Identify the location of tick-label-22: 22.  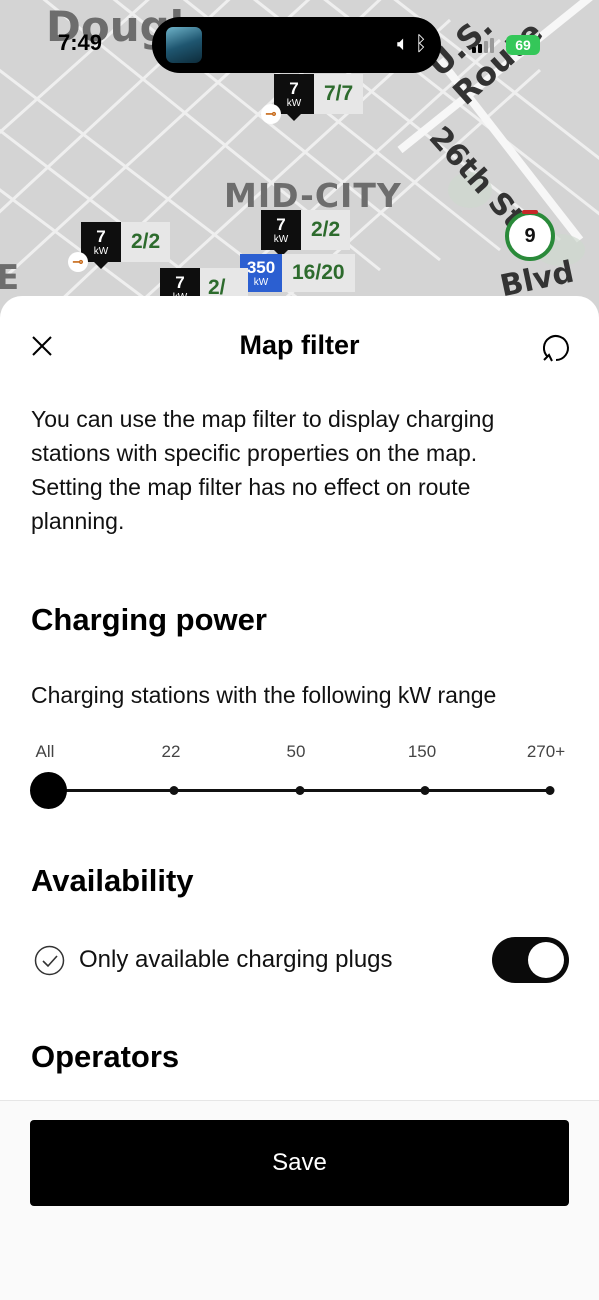
(171, 751).